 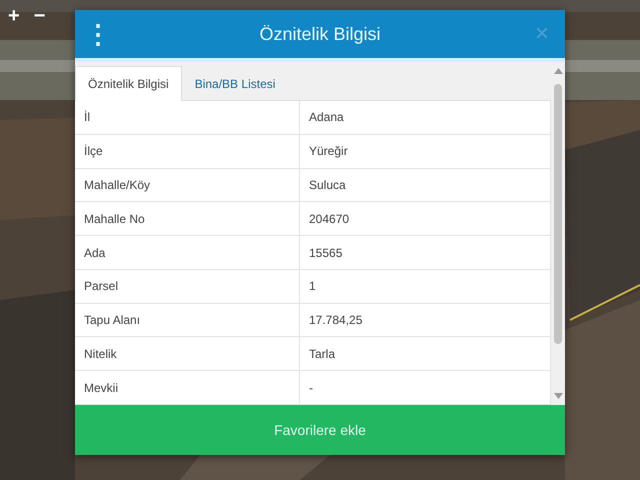 I want to click on label-cell: Tapu Alanı, so click(x=187, y=320).